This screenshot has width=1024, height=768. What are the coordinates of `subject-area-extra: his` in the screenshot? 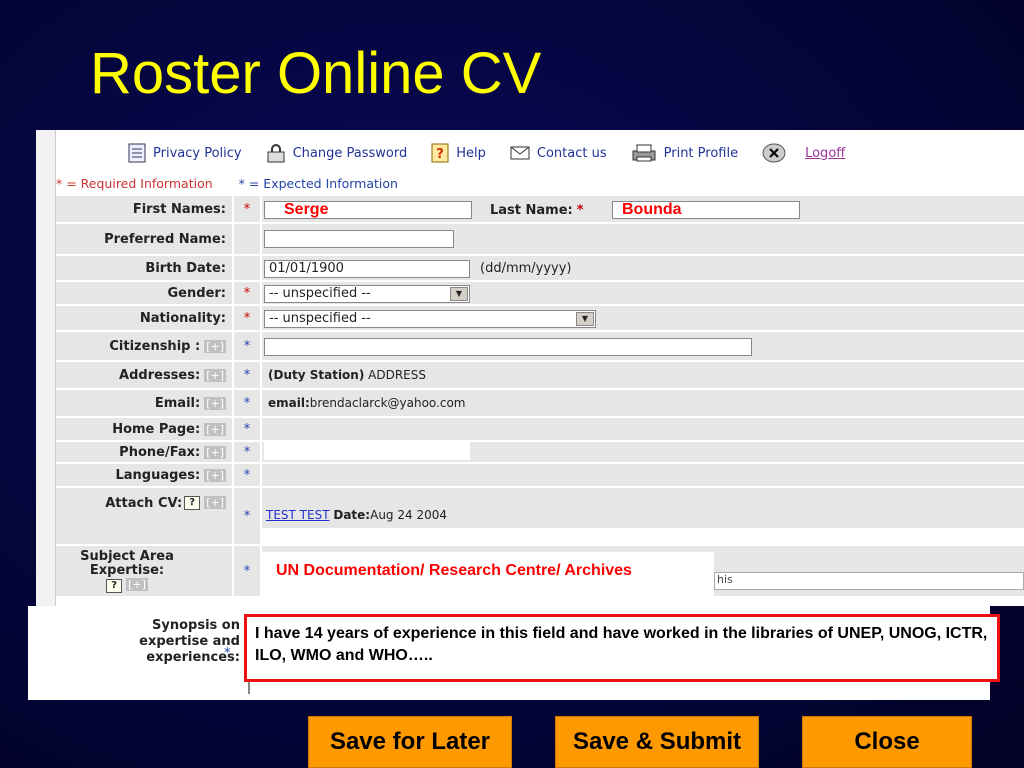 It's located at (869, 581).